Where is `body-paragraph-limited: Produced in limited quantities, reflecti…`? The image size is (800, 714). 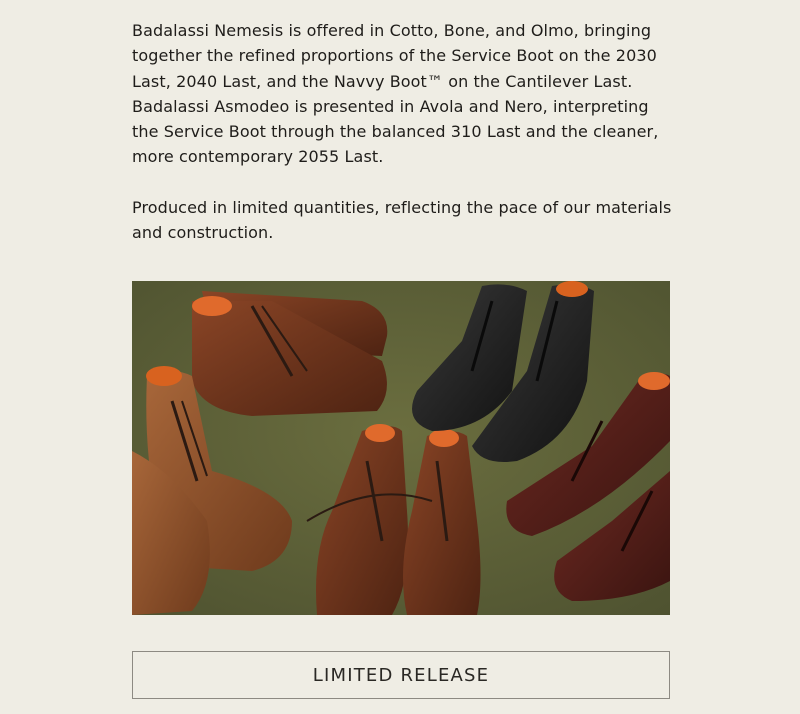
body-paragraph-limited: Produced in limited quantities, reflecti… is located at coordinates (402, 220).